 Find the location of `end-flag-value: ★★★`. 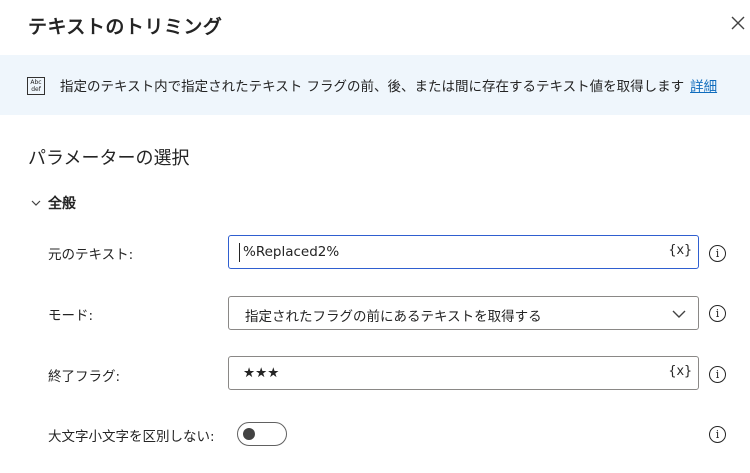

end-flag-value: ★★★ is located at coordinates (261, 373).